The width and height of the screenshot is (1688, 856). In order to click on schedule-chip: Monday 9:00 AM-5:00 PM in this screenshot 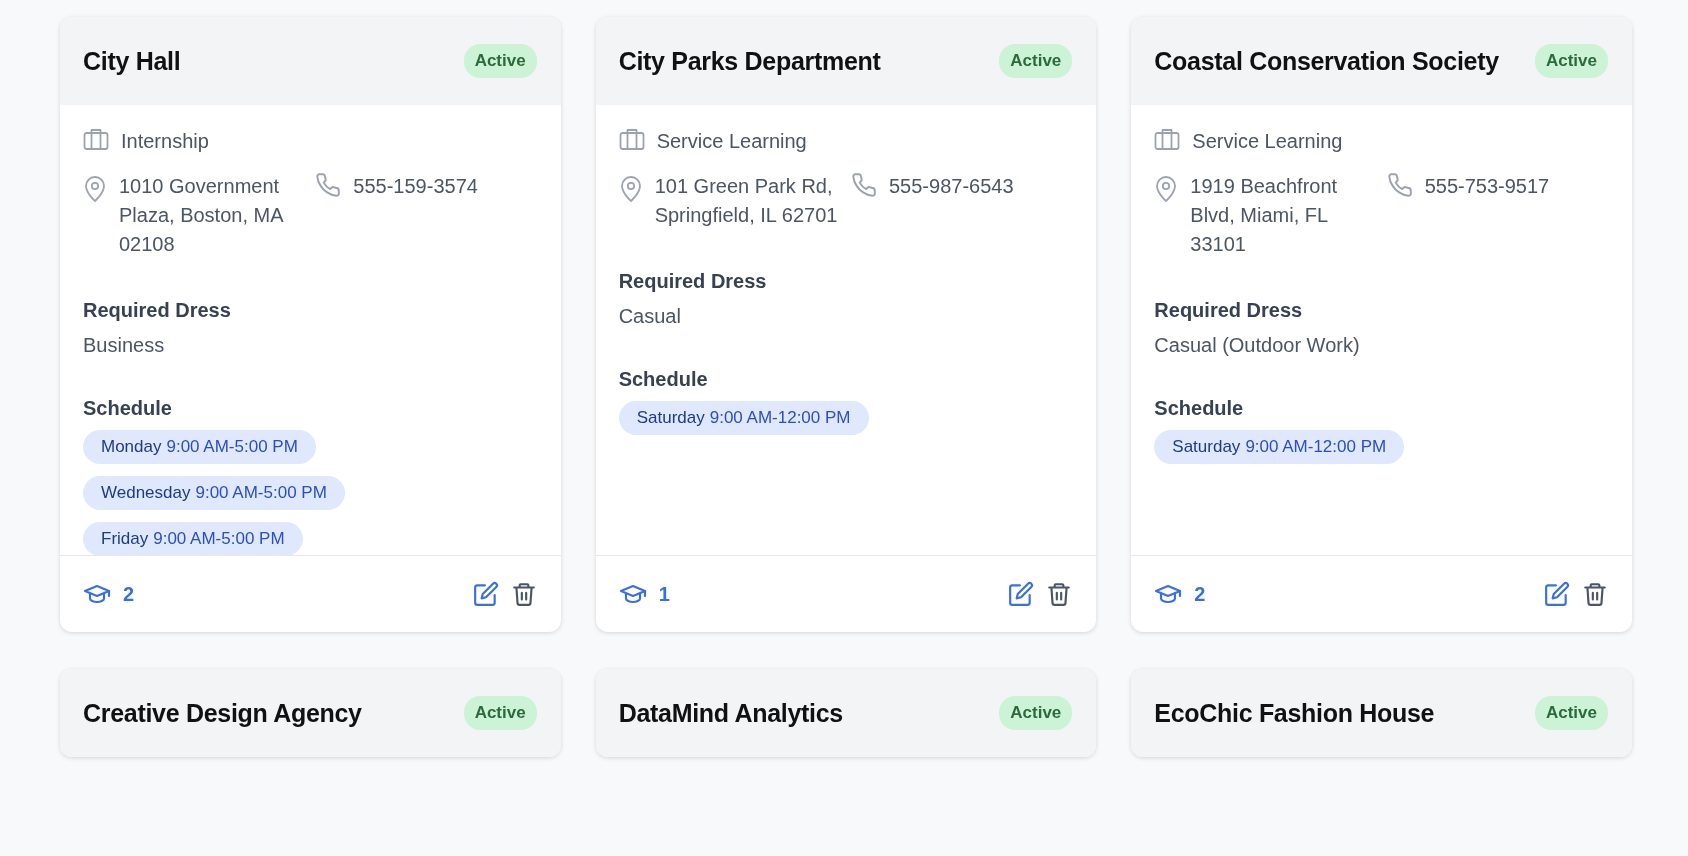, I will do `click(199, 447)`.